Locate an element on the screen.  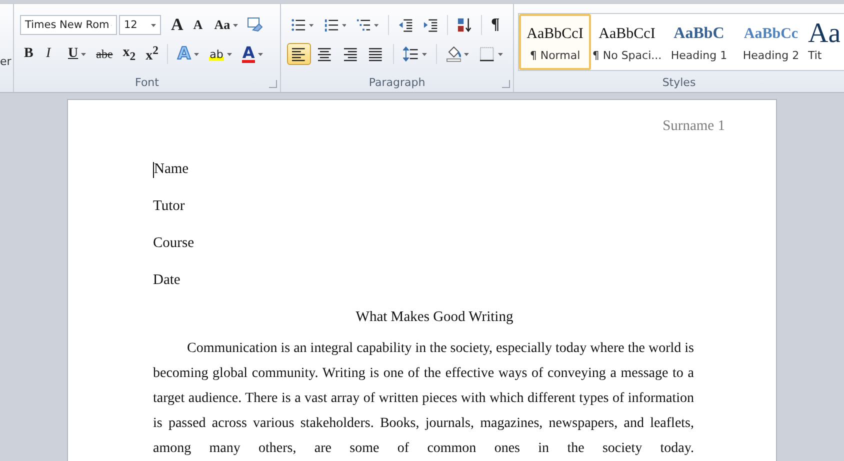
paint-bucket-icon is located at coordinates (454, 54).